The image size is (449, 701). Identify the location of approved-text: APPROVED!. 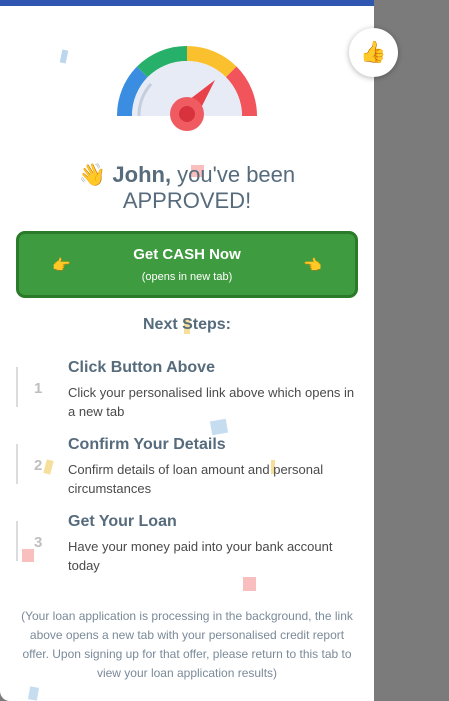
(187, 200).